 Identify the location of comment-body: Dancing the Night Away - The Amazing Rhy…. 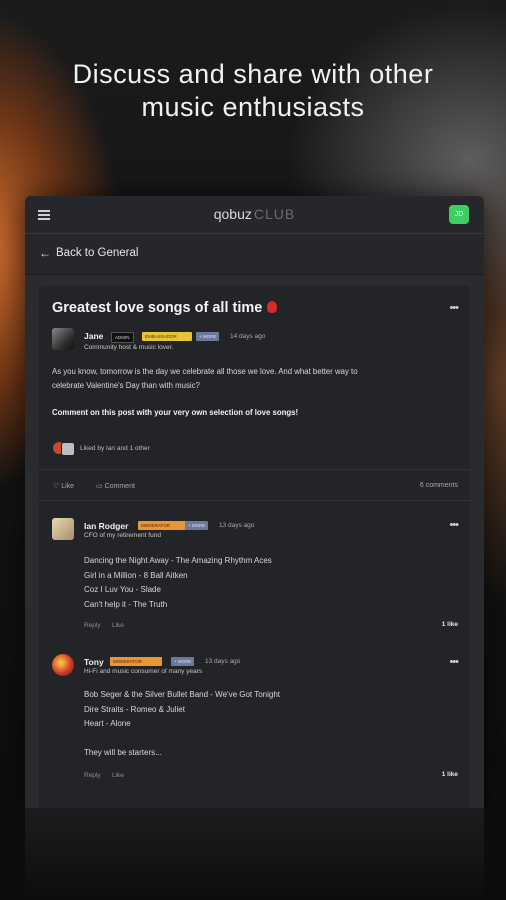
(178, 582).